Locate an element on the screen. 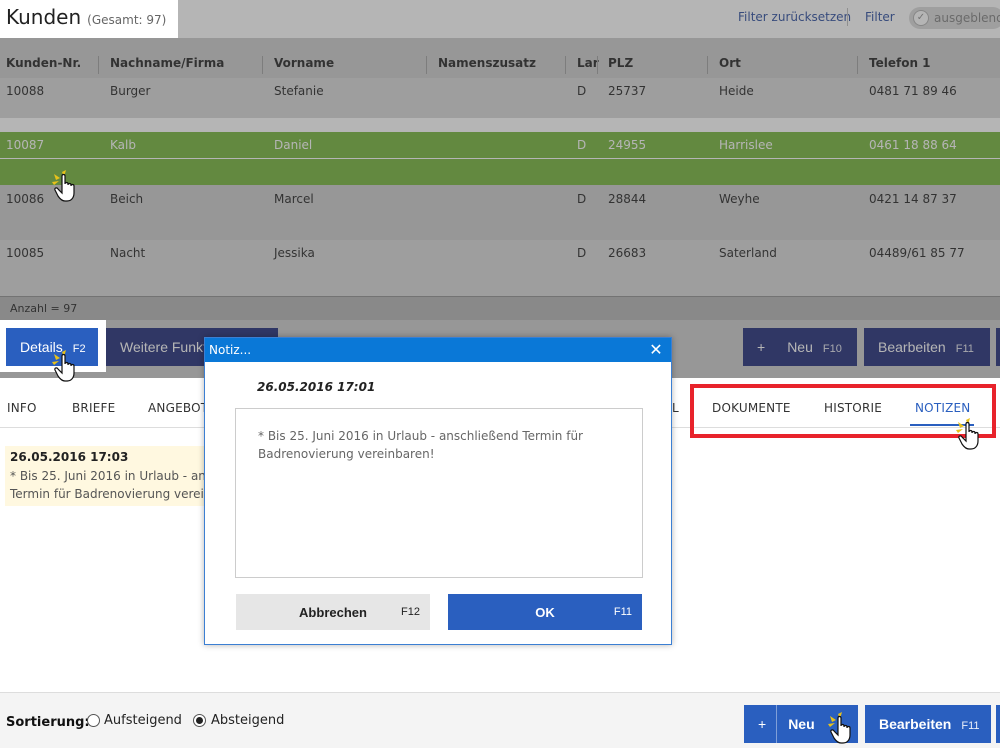  bottom-edit-button: Bearbeiten F11 is located at coordinates (928, 724).